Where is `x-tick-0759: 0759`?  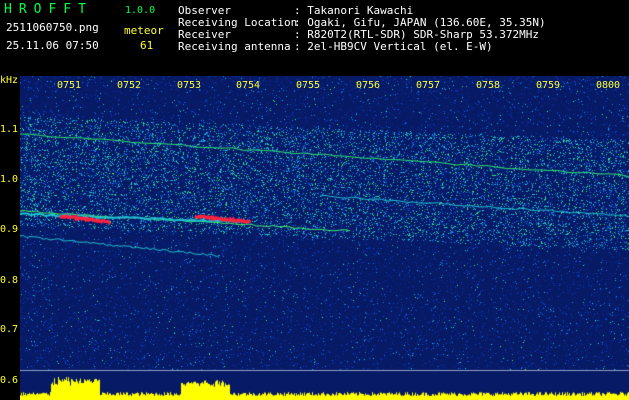
x-tick-0759: 0759 is located at coordinates (548, 85).